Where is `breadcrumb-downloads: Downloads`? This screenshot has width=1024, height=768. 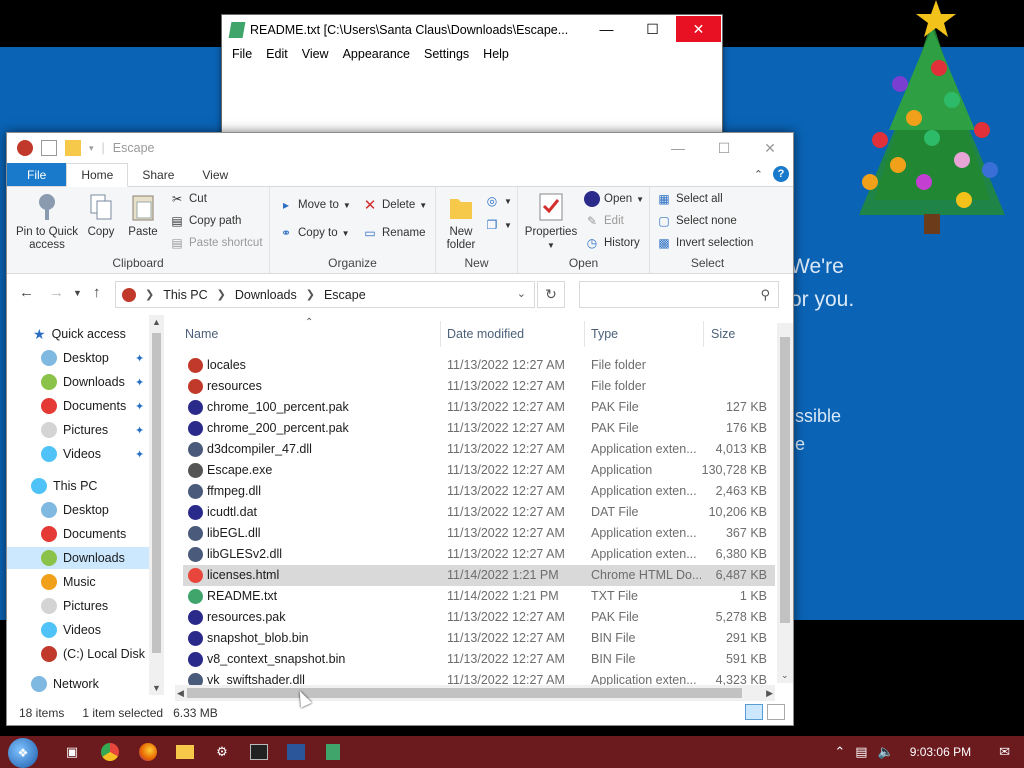
breadcrumb-downloads: Downloads is located at coordinates (266, 295).